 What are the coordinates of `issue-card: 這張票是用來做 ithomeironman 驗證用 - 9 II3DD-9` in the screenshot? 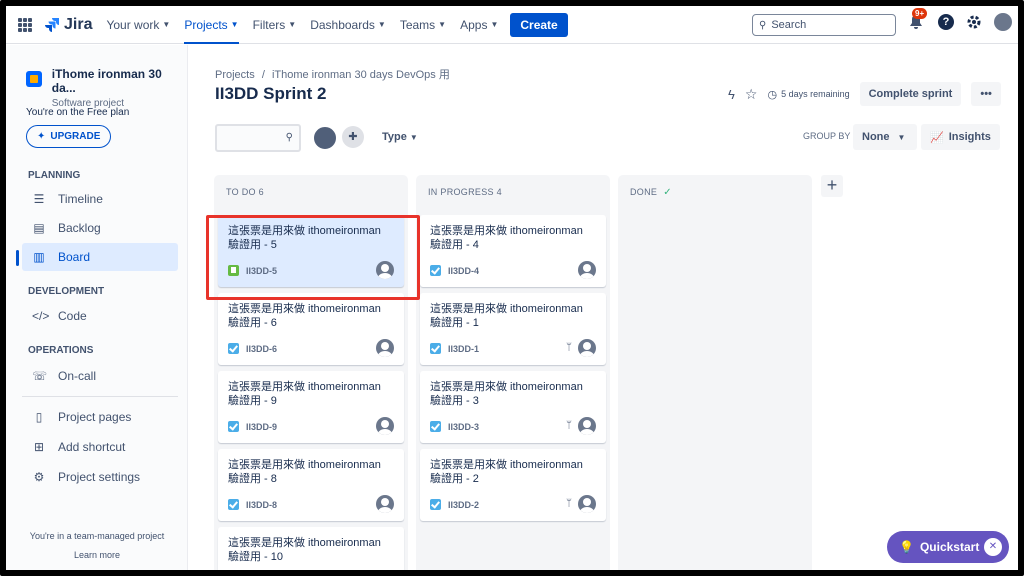 It's located at (311, 407).